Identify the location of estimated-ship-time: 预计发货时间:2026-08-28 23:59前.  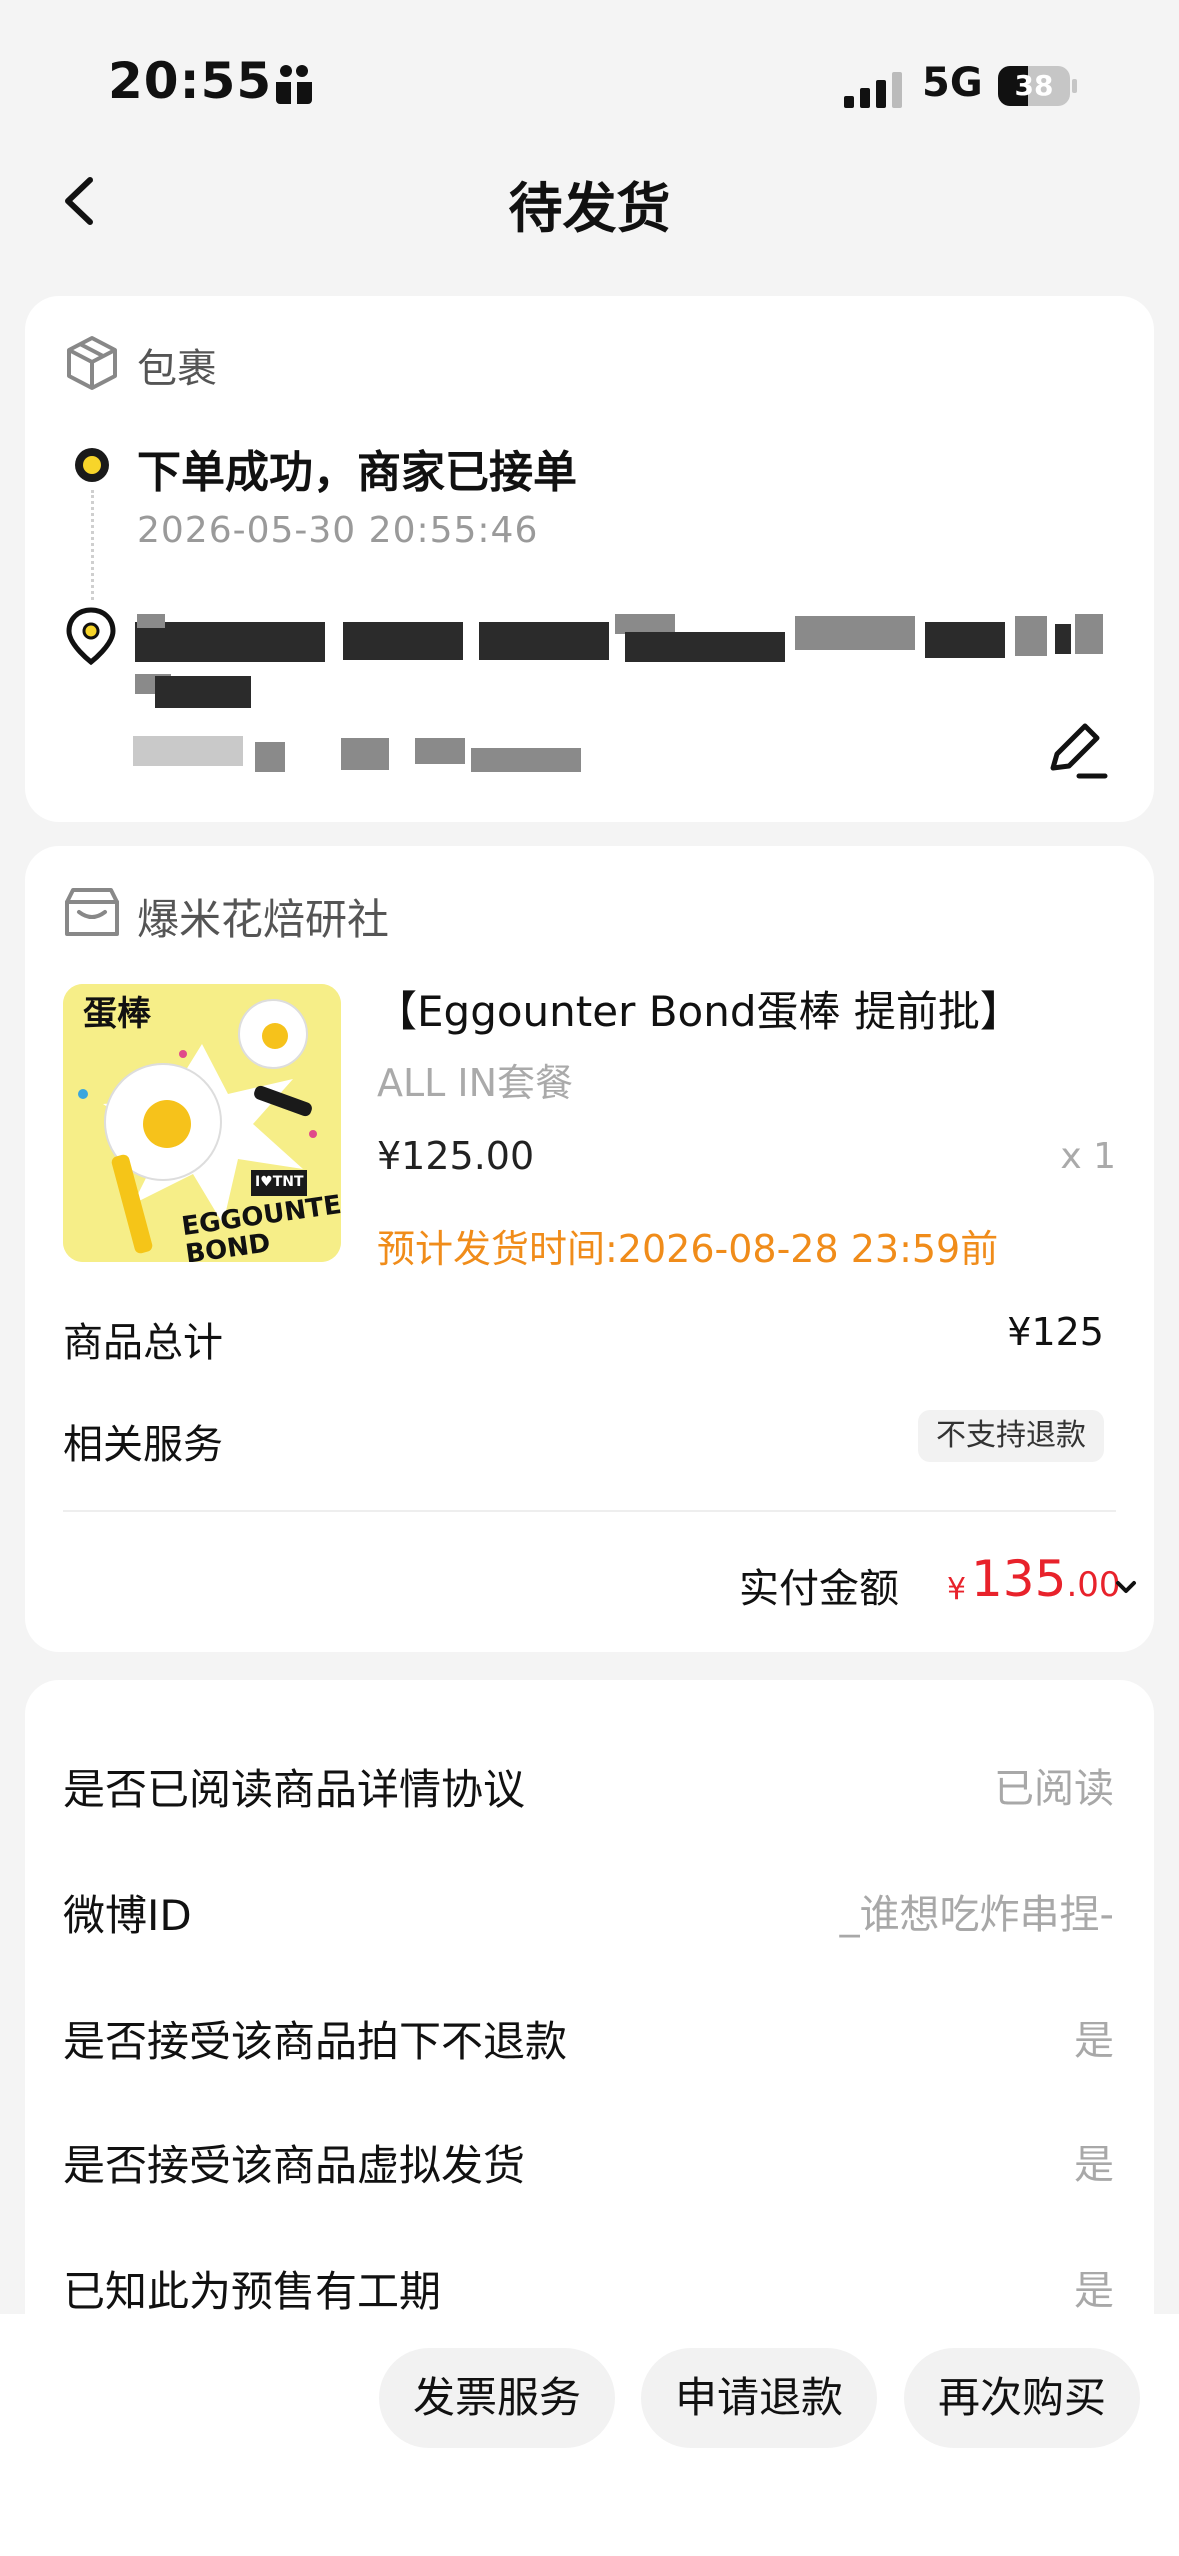
(688, 1249).